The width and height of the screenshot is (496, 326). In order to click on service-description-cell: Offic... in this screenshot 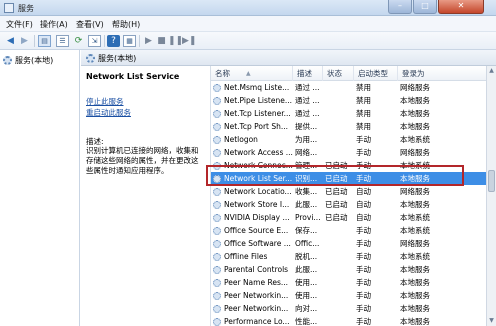, I will do `click(307, 243)`.